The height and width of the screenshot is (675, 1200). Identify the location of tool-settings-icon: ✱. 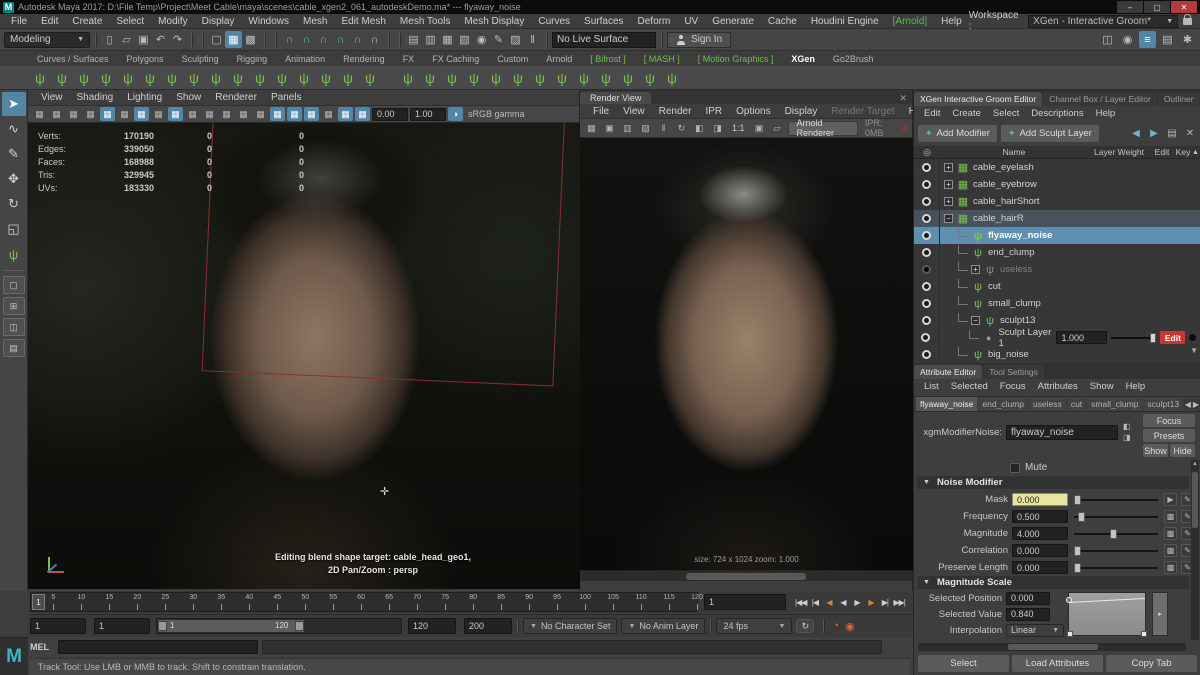
(1187, 39).